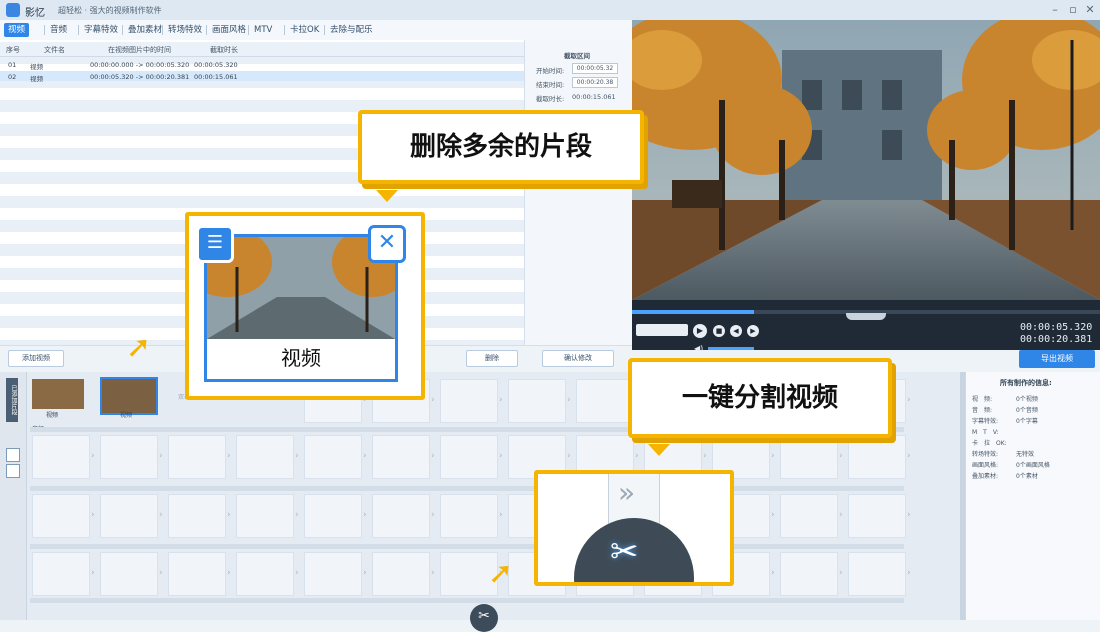 The width and height of the screenshot is (1100, 632). I want to click on clip-zoom-thumbnail, so click(301, 288).